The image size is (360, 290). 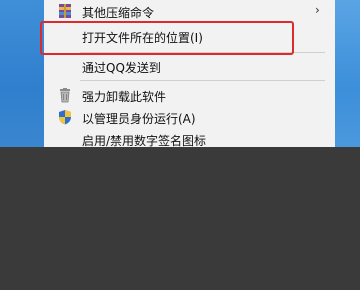 What do you see at coordinates (189, 67) in the screenshot?
I see `menu-item-send-via-qq: 通过QQ发送到` at bounding box center [189, 67].